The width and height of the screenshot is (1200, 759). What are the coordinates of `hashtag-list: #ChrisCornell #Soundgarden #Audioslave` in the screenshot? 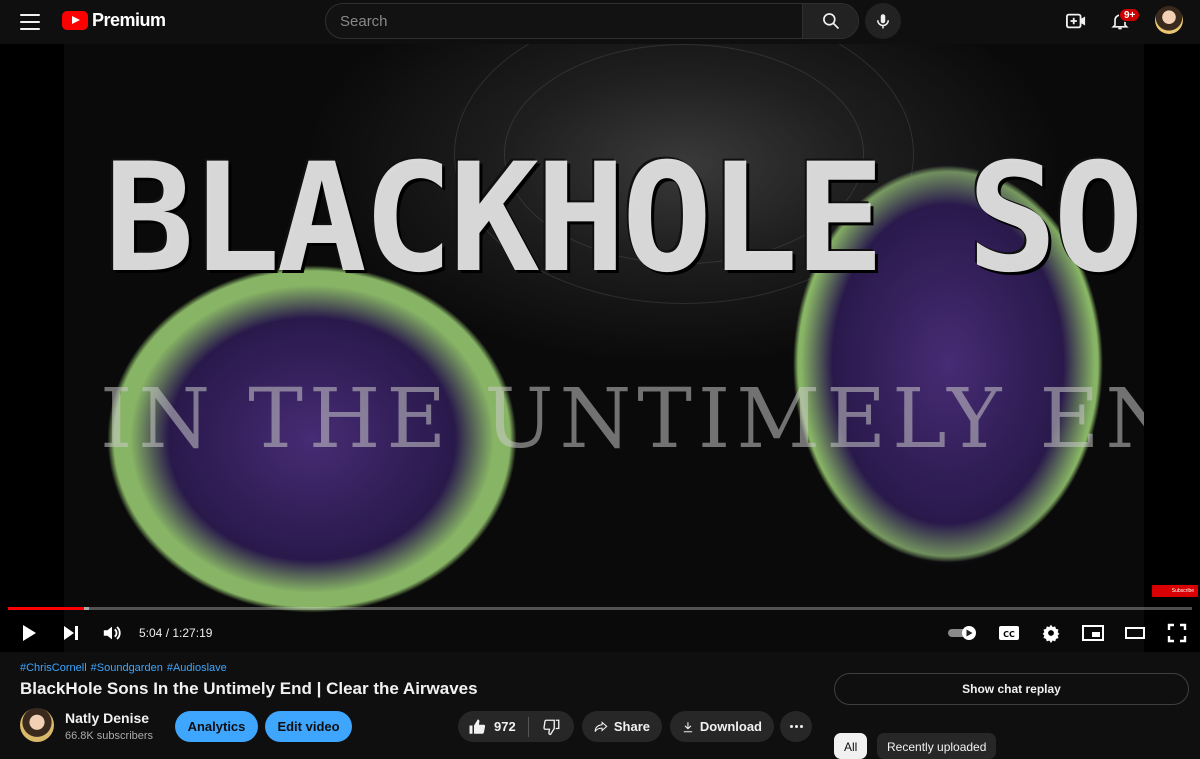 It's located at (123, 668).